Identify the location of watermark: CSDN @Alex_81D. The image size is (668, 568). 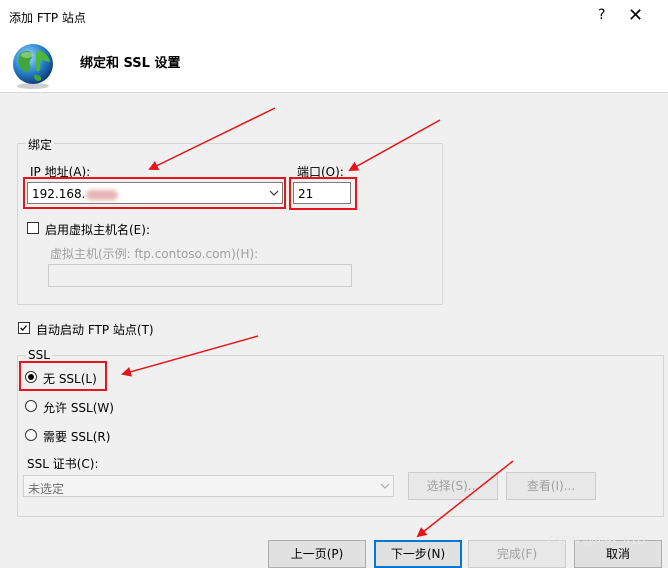
(597, 540).